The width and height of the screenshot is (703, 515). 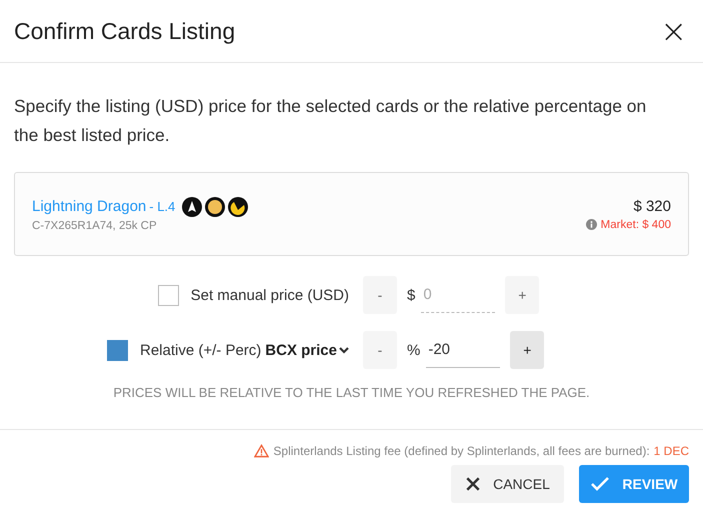 What do you see at coordinates (215, 206) in the screenshot?
I see `circle-icon` at bounding box center [215, 206].